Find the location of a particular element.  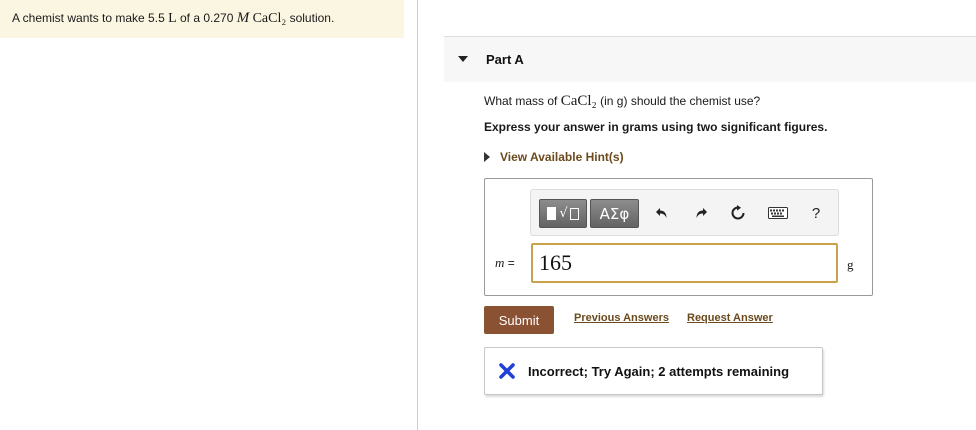

answer-input is located at coordinates (684, 263).